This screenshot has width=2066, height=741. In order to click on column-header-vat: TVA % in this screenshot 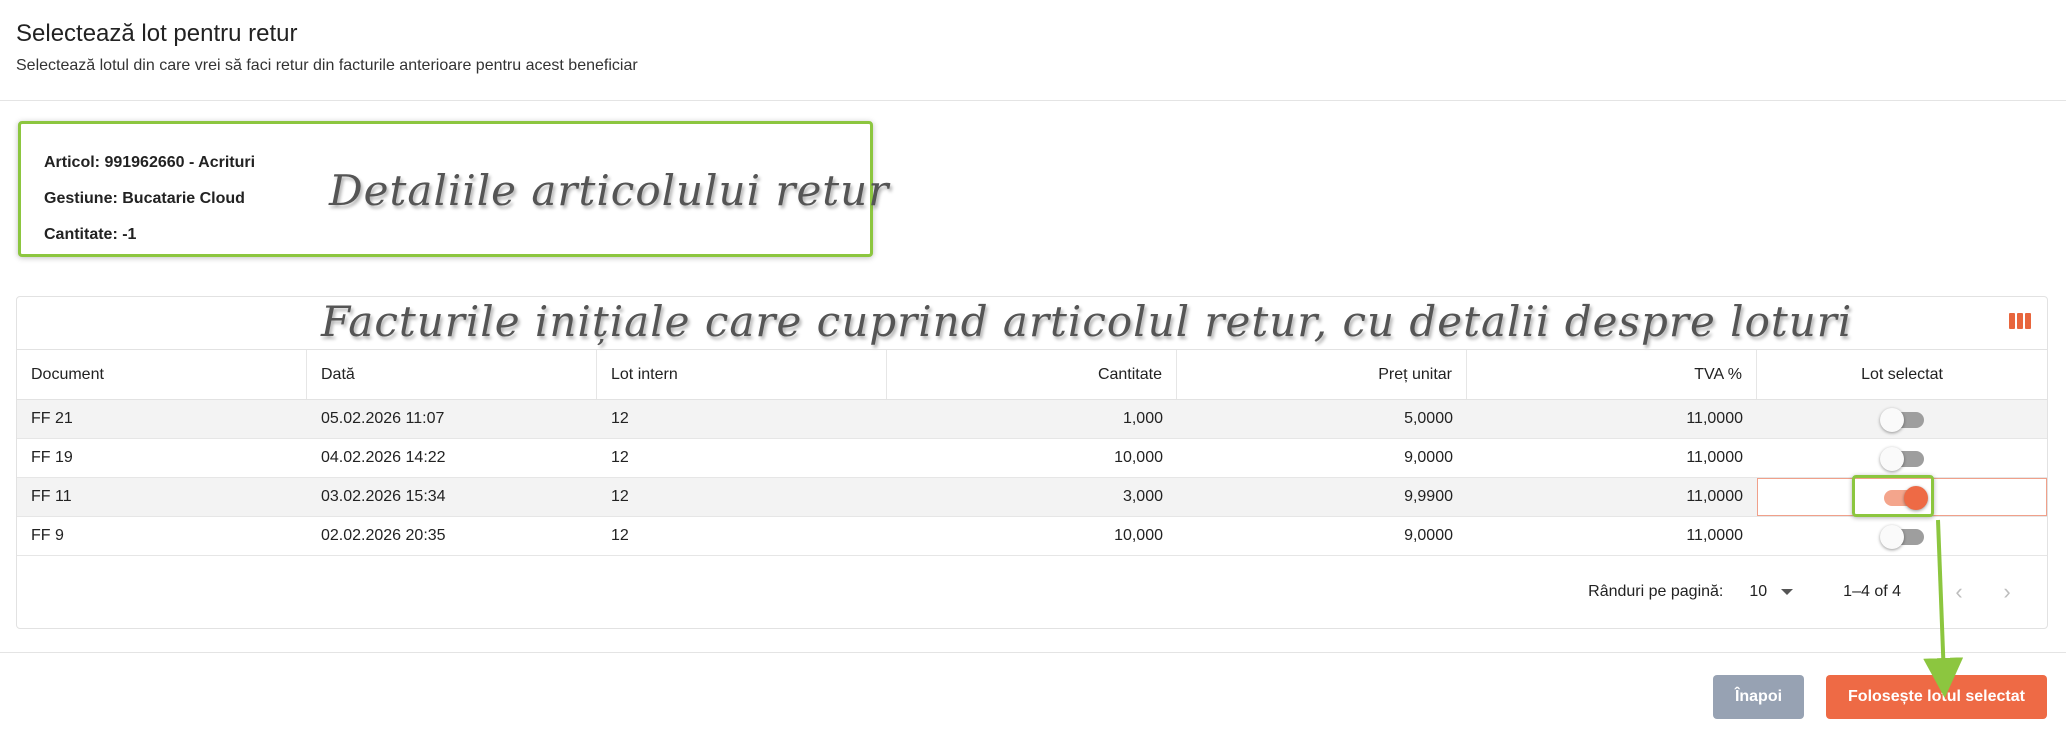, I will do `click(1612, 374)`.